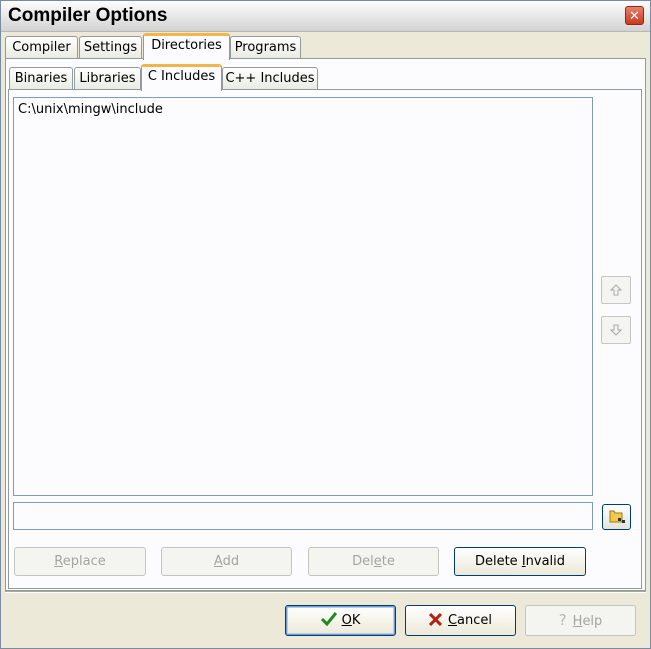  I want to click on delete-button: Delete, so click(373, 561).